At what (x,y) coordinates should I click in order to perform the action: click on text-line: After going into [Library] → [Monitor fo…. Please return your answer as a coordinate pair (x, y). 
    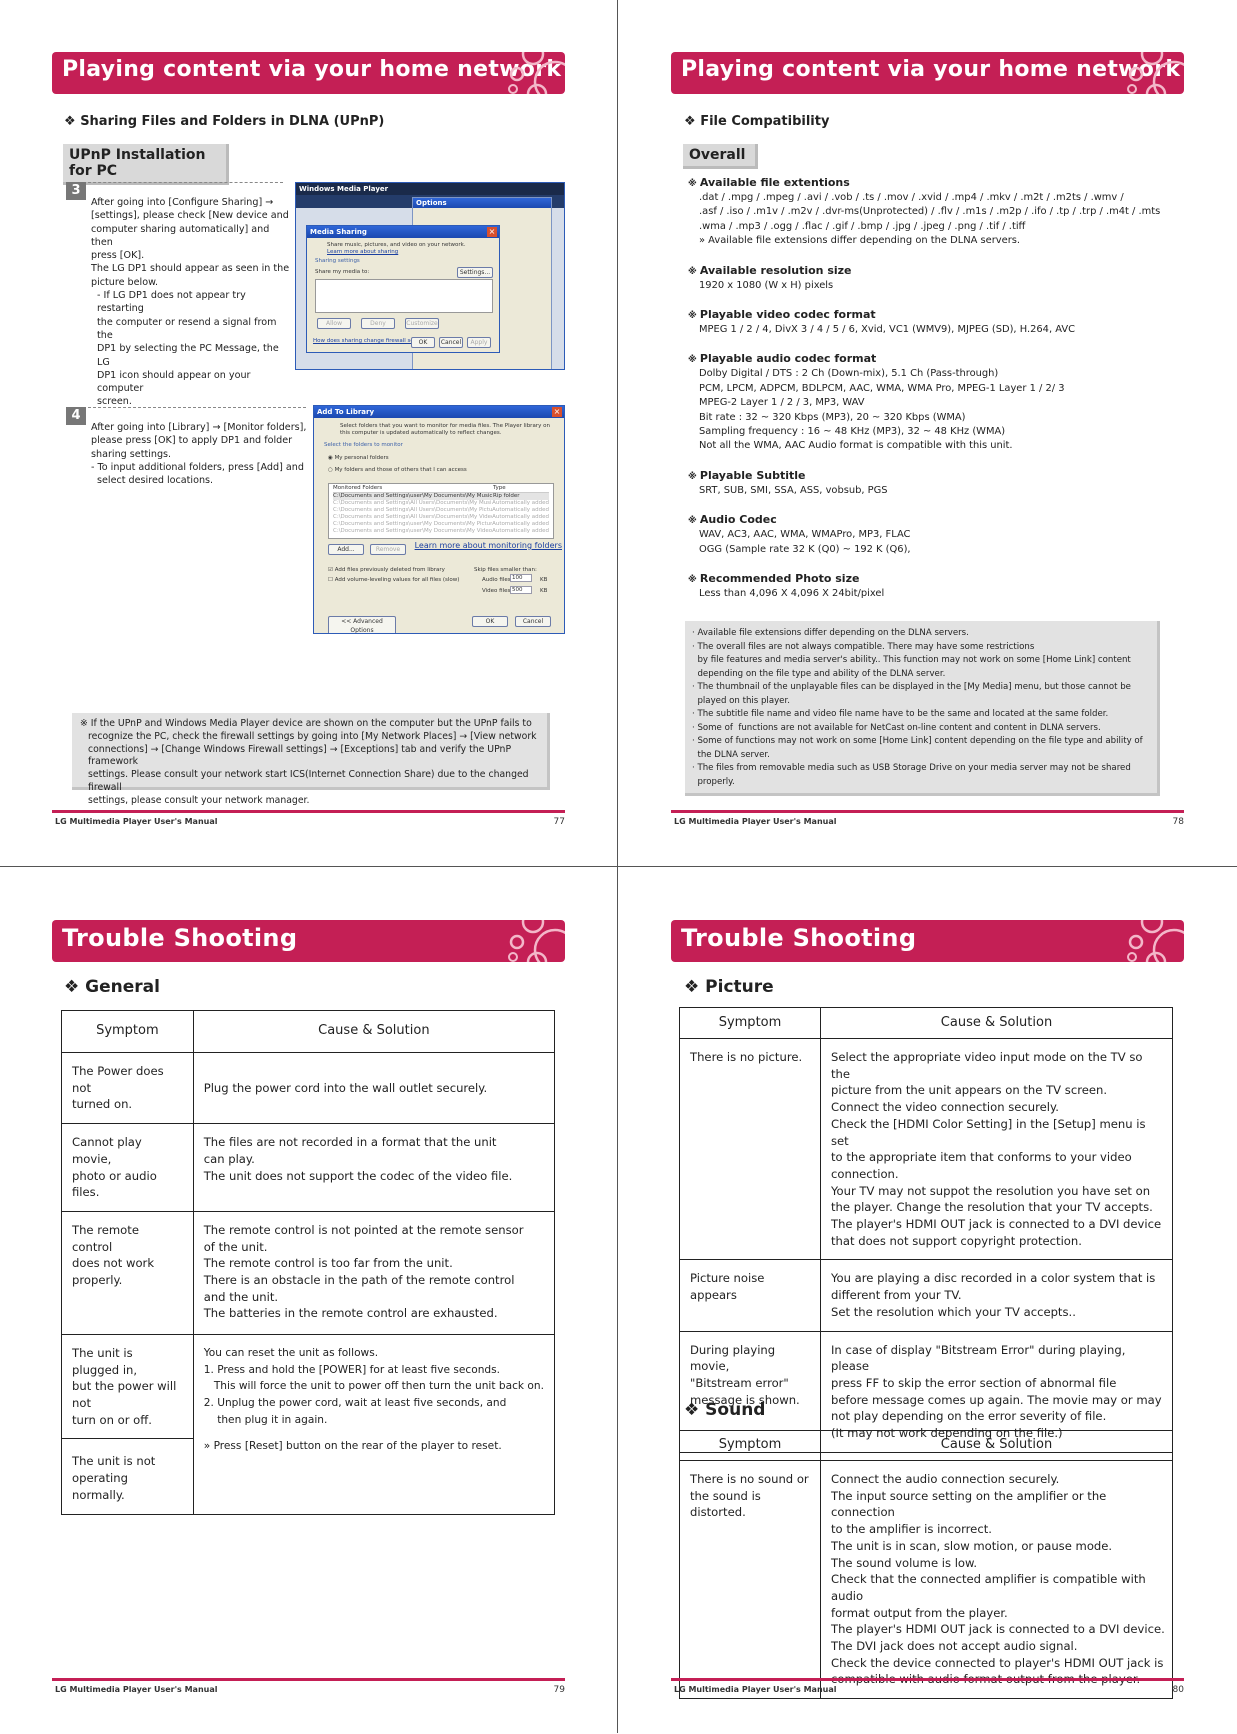
    Looking at the image, I should click on (199, 427).